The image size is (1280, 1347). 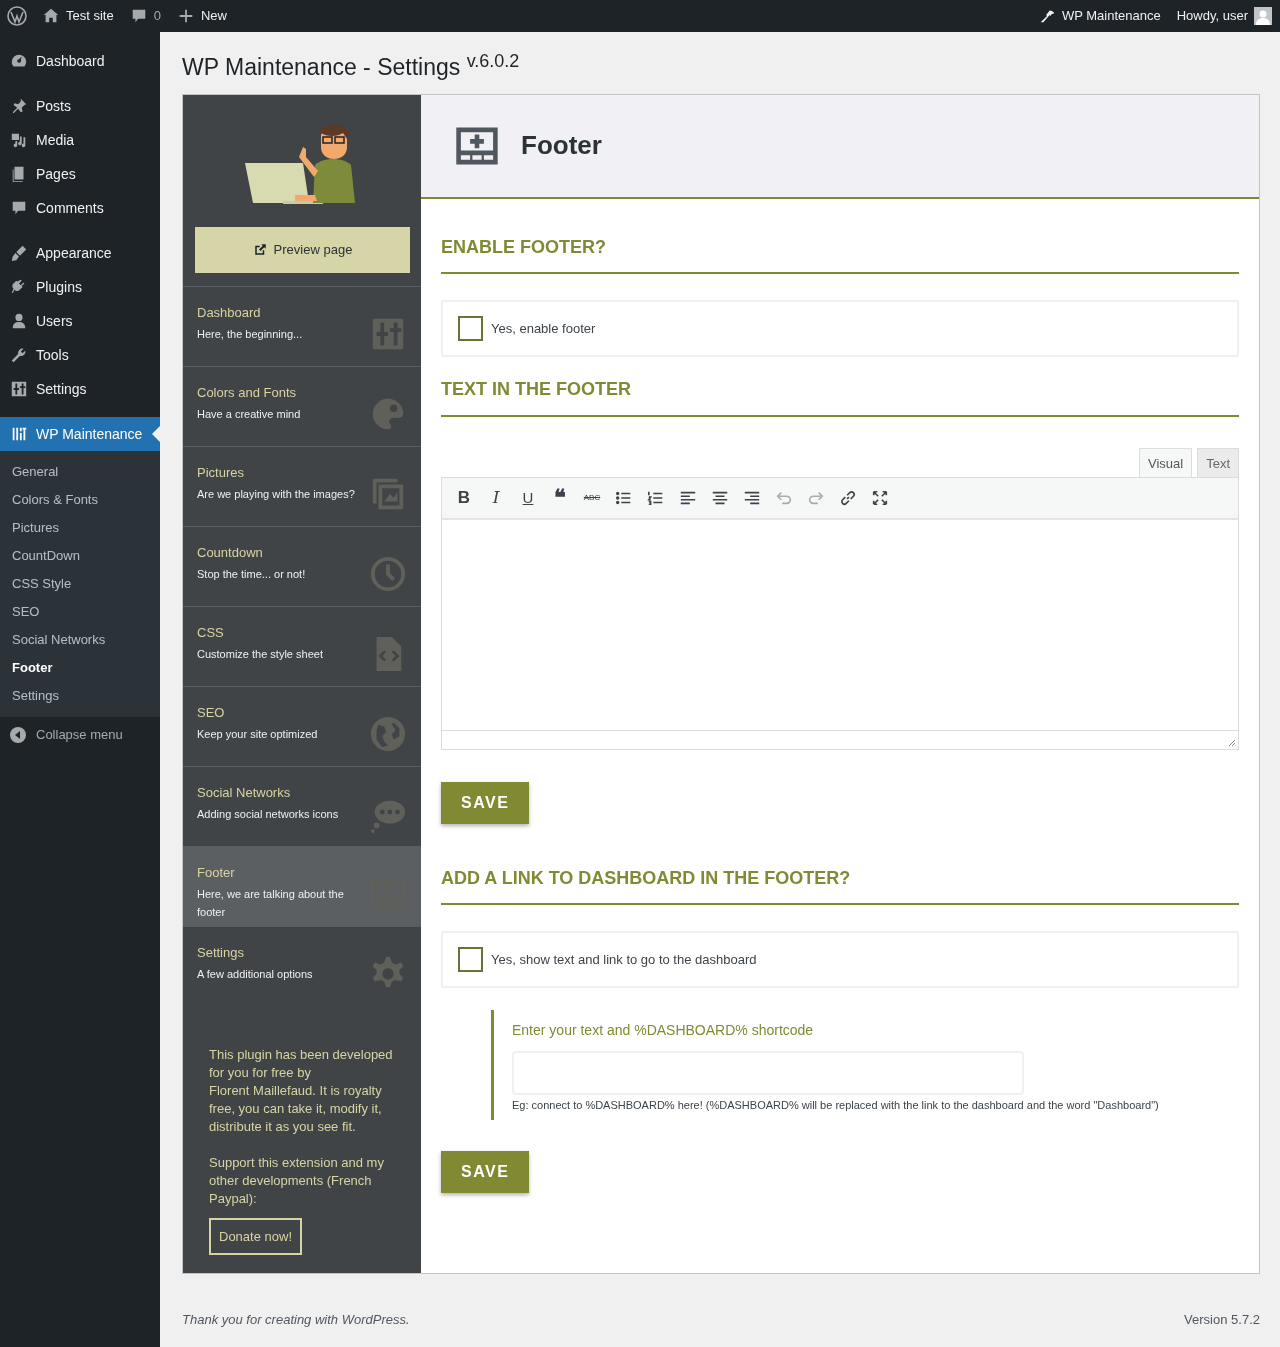 What do you see at coordinates (302, 485) in the screenshot?
I see `plugin-nav-item: Pictures Are we playing with the images?` at bounding box center [302, 485].